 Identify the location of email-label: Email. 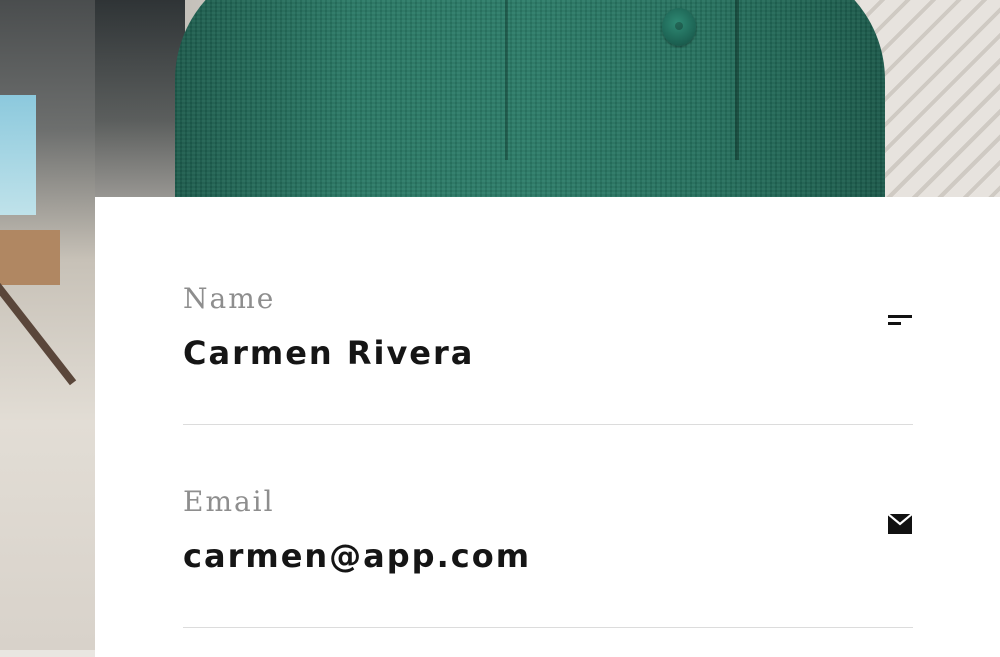
(229, 501).